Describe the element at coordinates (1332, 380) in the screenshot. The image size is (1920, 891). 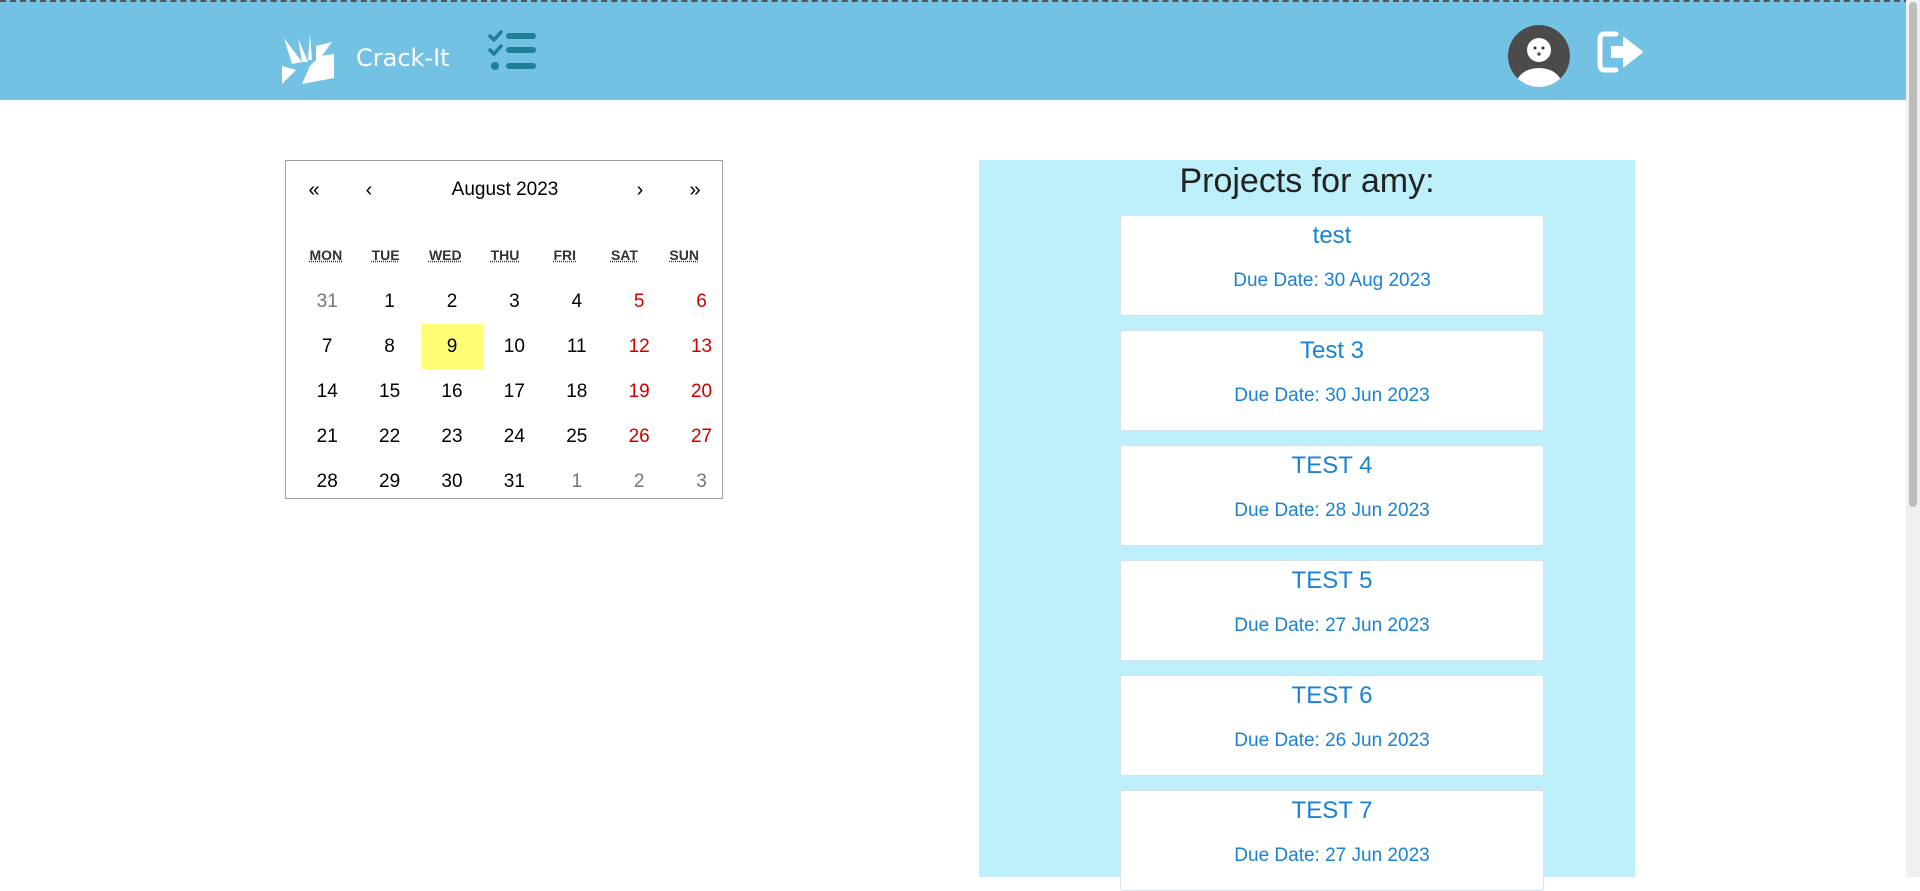
I see `project-card: Test 3 Due Date: 30 Jun 2023` at that location.